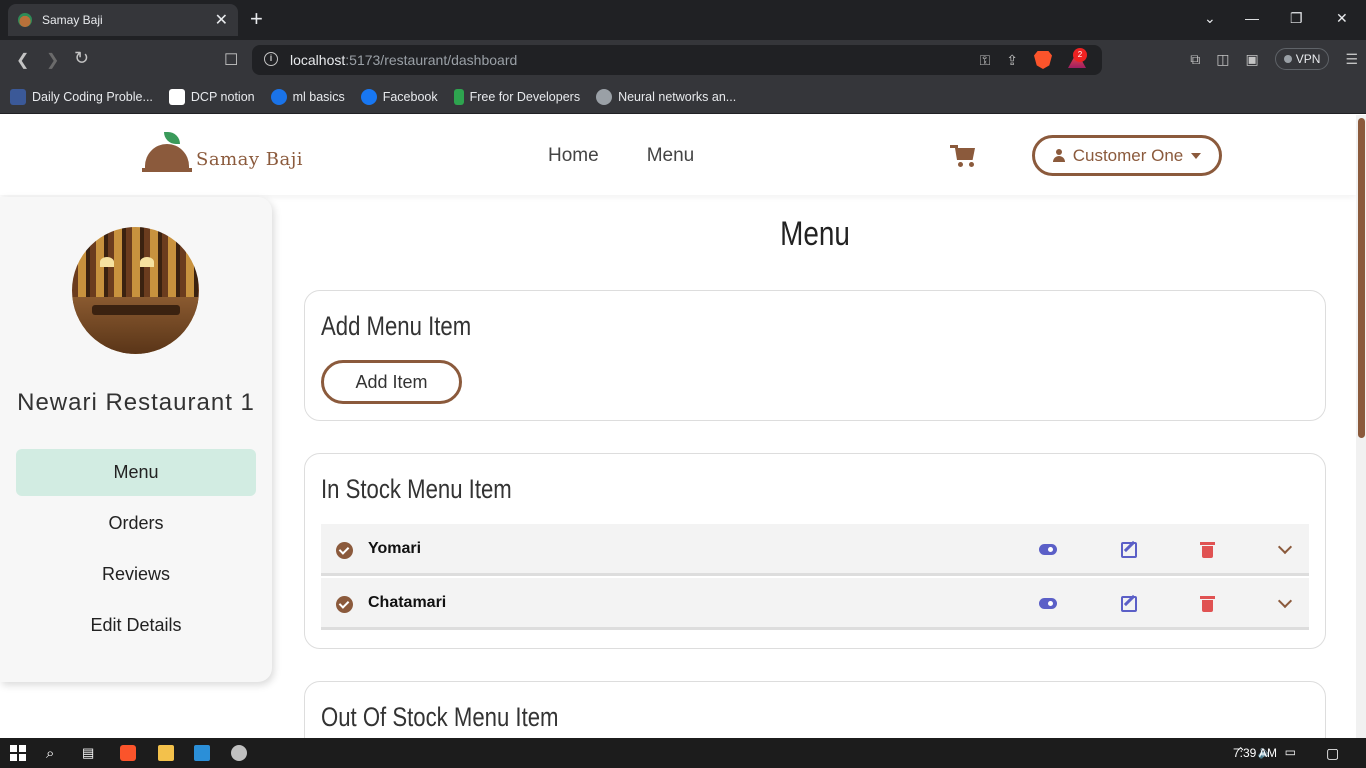 This screenshot has height=768, width=1366. Describe the element at coordinates (440, 717) in the screenshot. I see `card-title: Out Of Stock Menu Item` at that location.